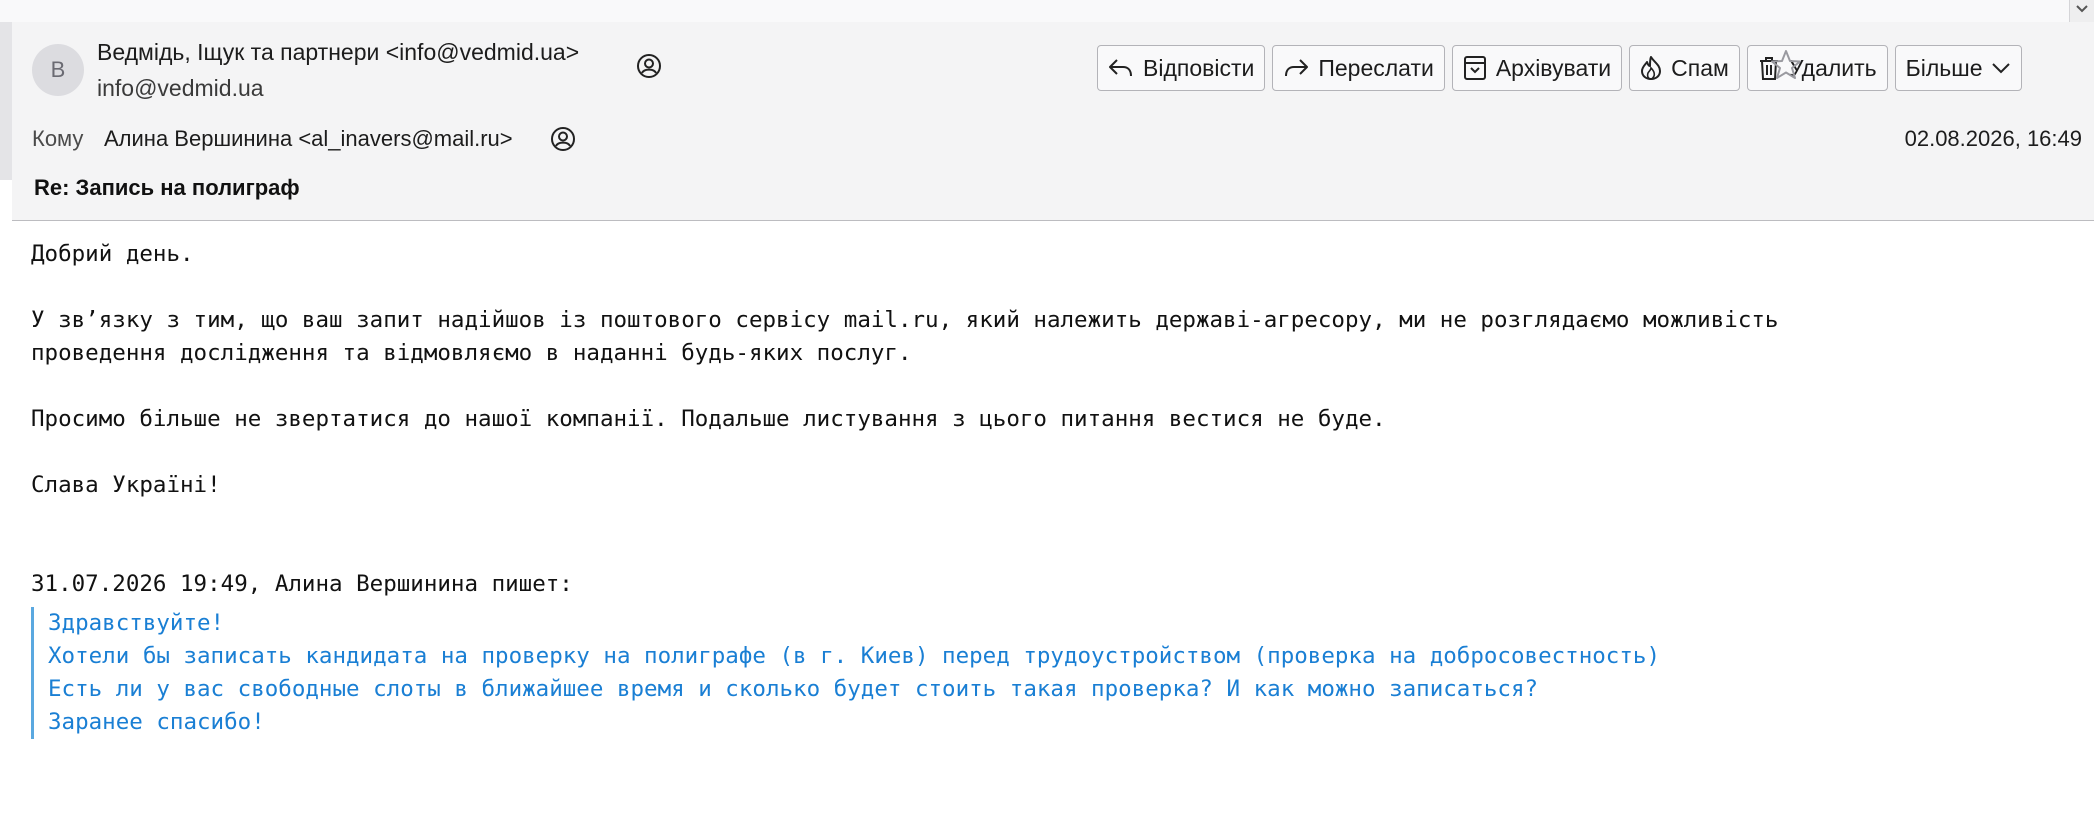 This screenshot has height=828, width=2094. What do you see at coordinates (180, 88) in the screenshot?
I see `from-email: info@vedmid.ua` at bounding box center [180, 88].